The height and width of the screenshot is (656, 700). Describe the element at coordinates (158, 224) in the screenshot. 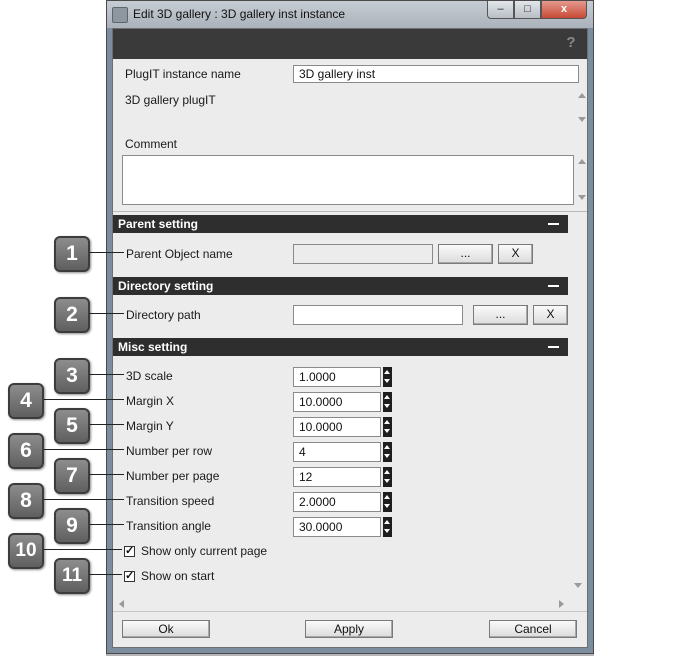

I see `section-title: Parent setting` at that location.